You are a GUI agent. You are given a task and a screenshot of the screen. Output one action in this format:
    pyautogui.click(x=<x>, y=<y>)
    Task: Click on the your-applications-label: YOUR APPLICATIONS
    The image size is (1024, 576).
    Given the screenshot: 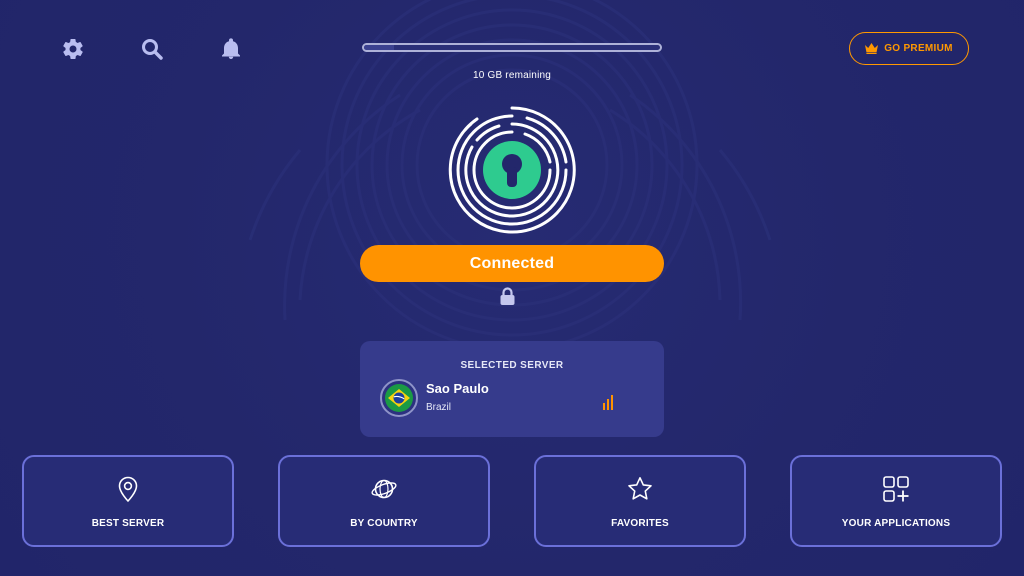 What is the action you would take?
    pyautogui.click(x=896, y=523)
    